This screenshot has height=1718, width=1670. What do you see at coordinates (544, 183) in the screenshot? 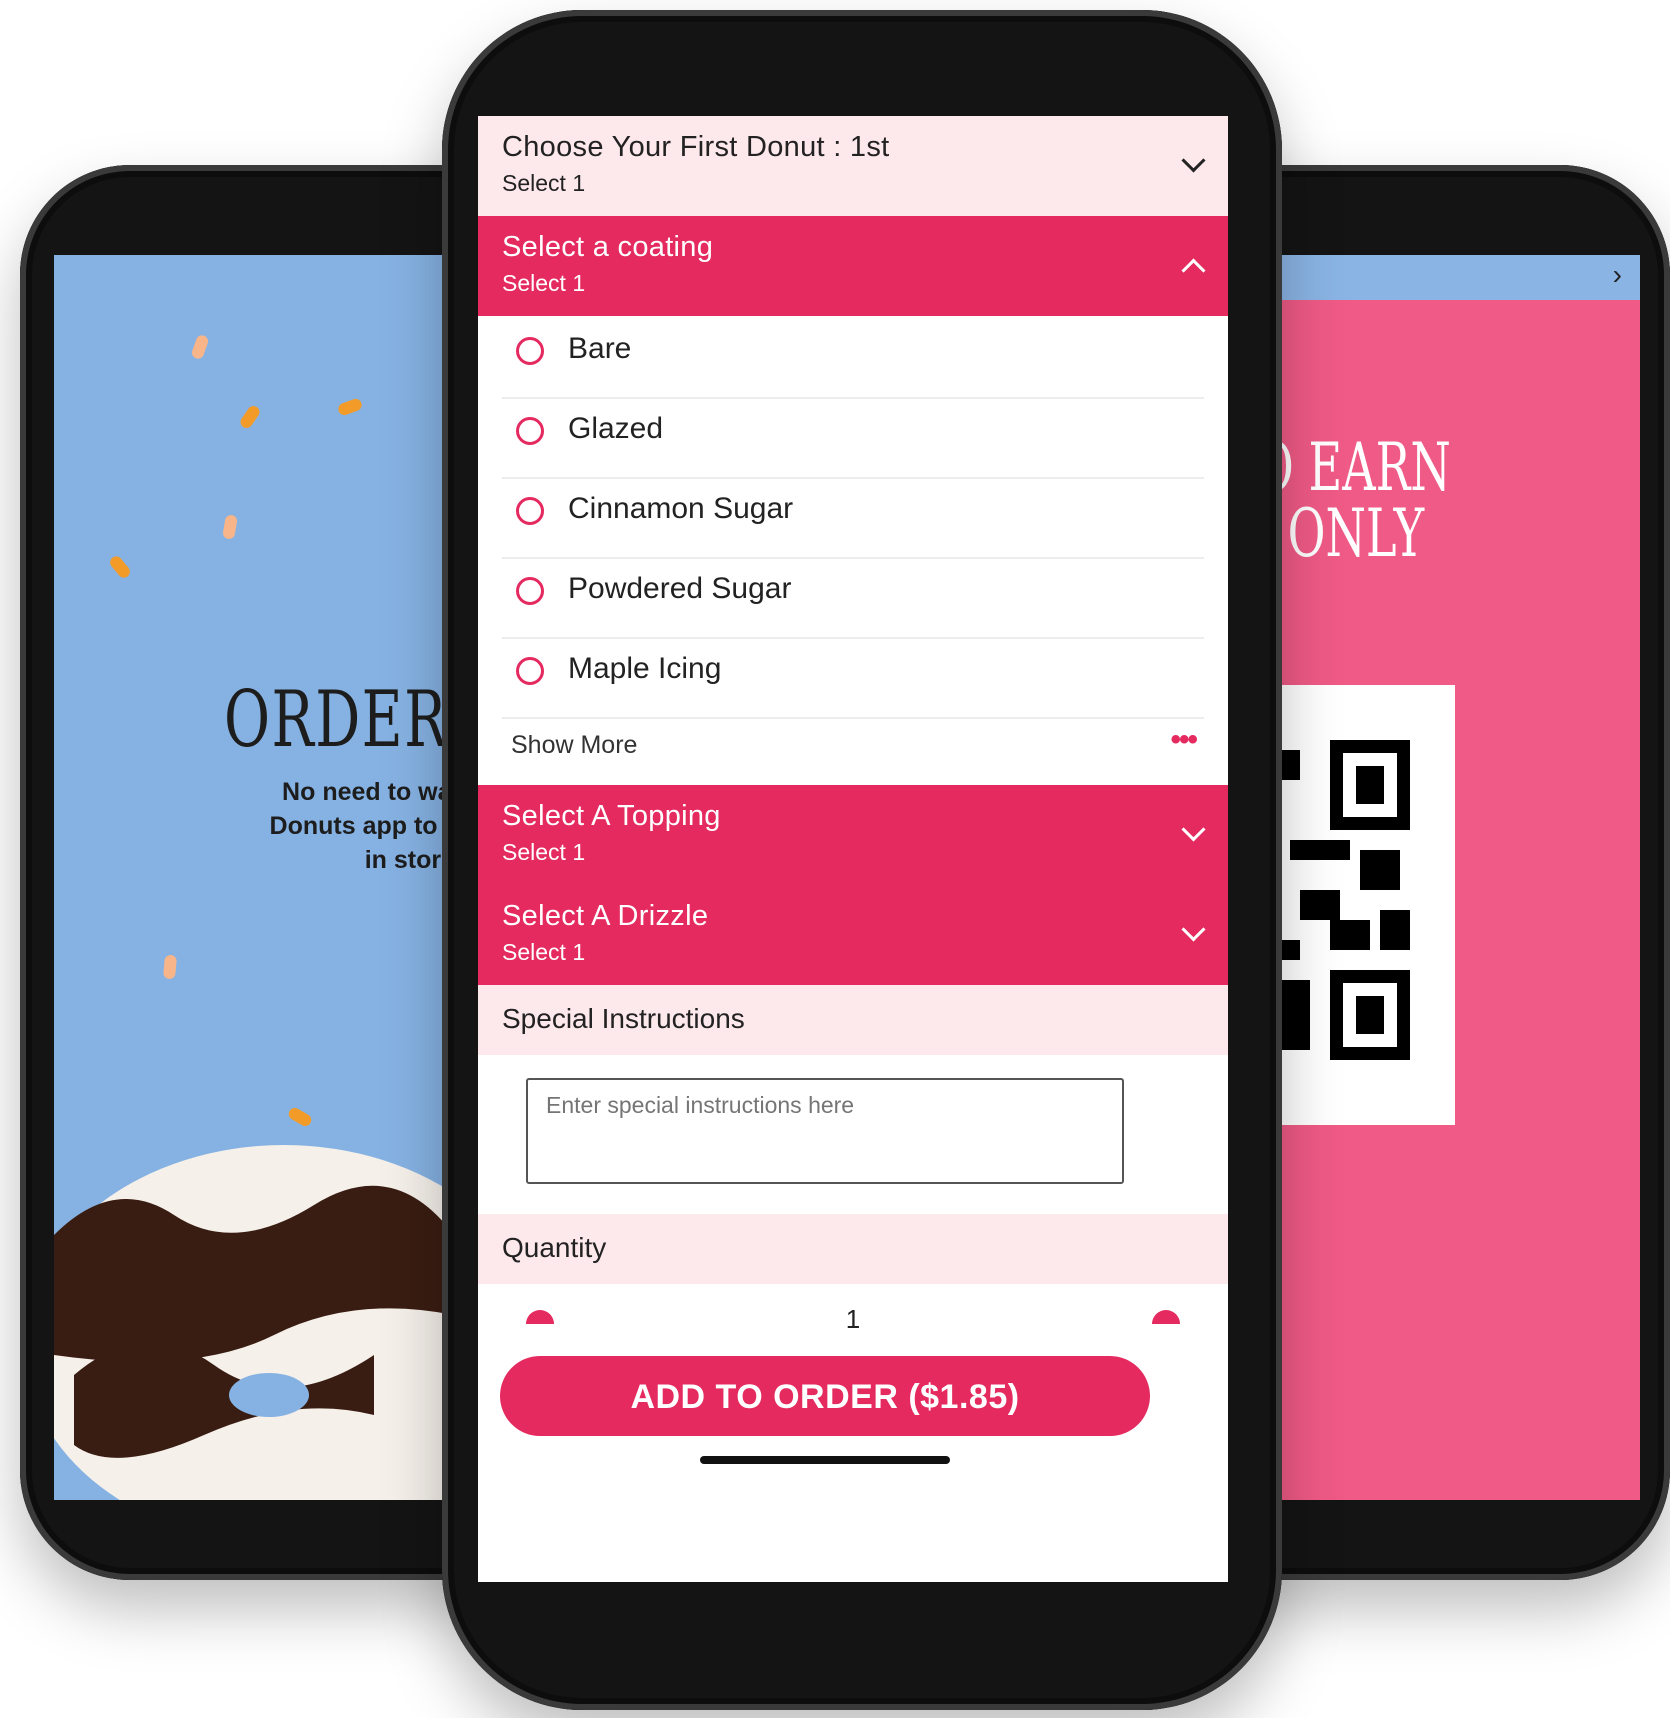
I see `first-donut-subtitle: Select 1` at bounding box center [544, 183].